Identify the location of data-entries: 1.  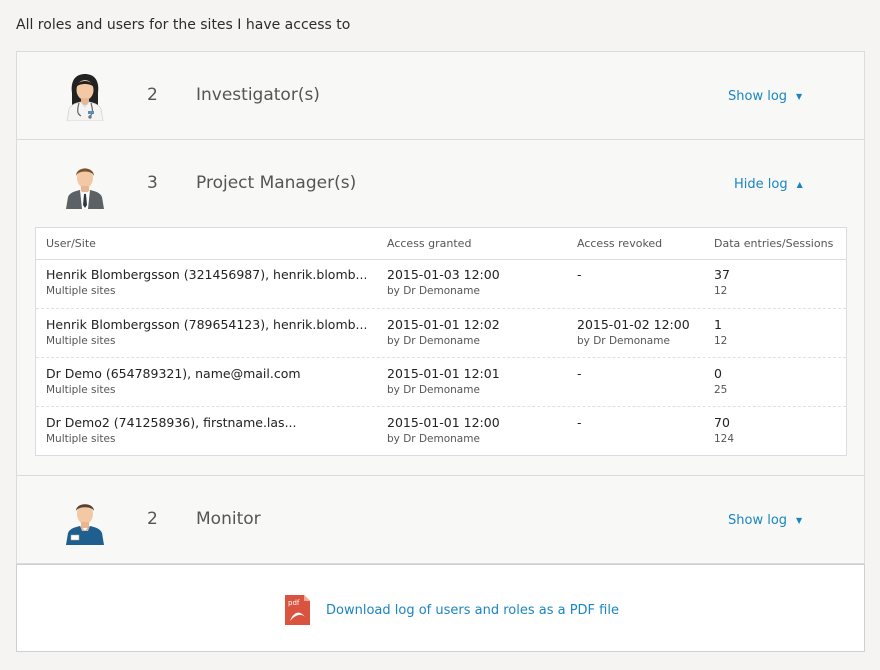
(718, 324).